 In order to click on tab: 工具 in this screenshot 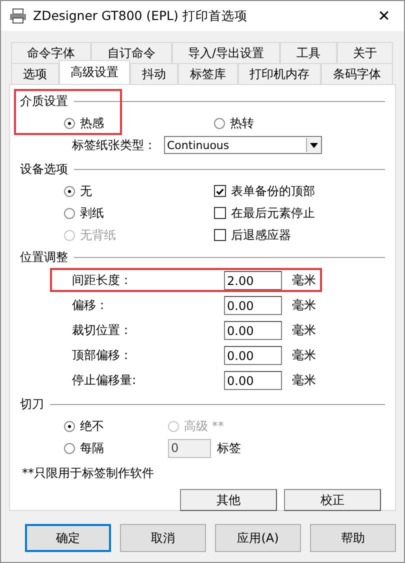, I will do `click(308, 52)`.